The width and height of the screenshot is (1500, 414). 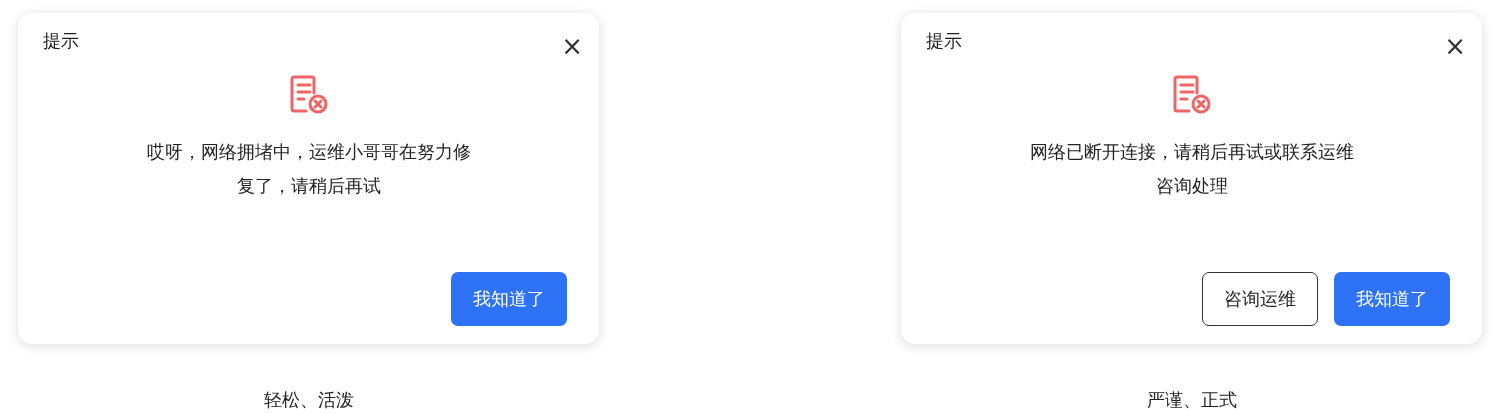 What do you see at coordinates (1260, 299) in the screenshot?
I see `contact-button: 咨询运维` at bounding box center [1260, 299].